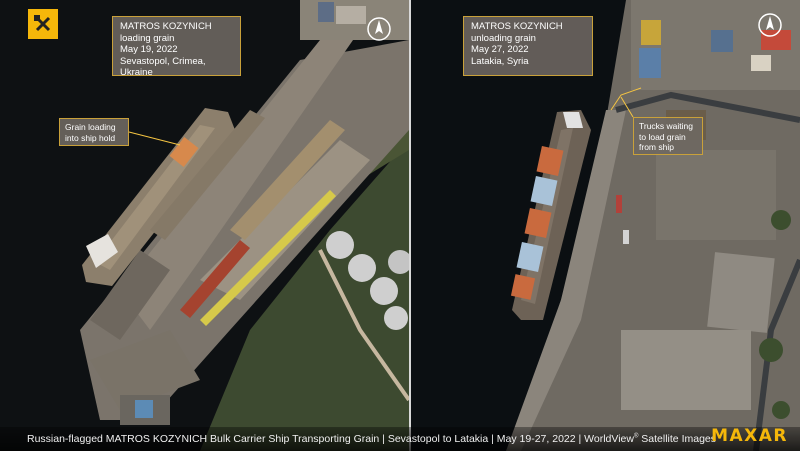 The height and width of the screenshot is (451, 800). What do you see at coordinates (662, 136) in the screenshot?
I see `callout-line: to load grain` at bounding box center [662, 136].